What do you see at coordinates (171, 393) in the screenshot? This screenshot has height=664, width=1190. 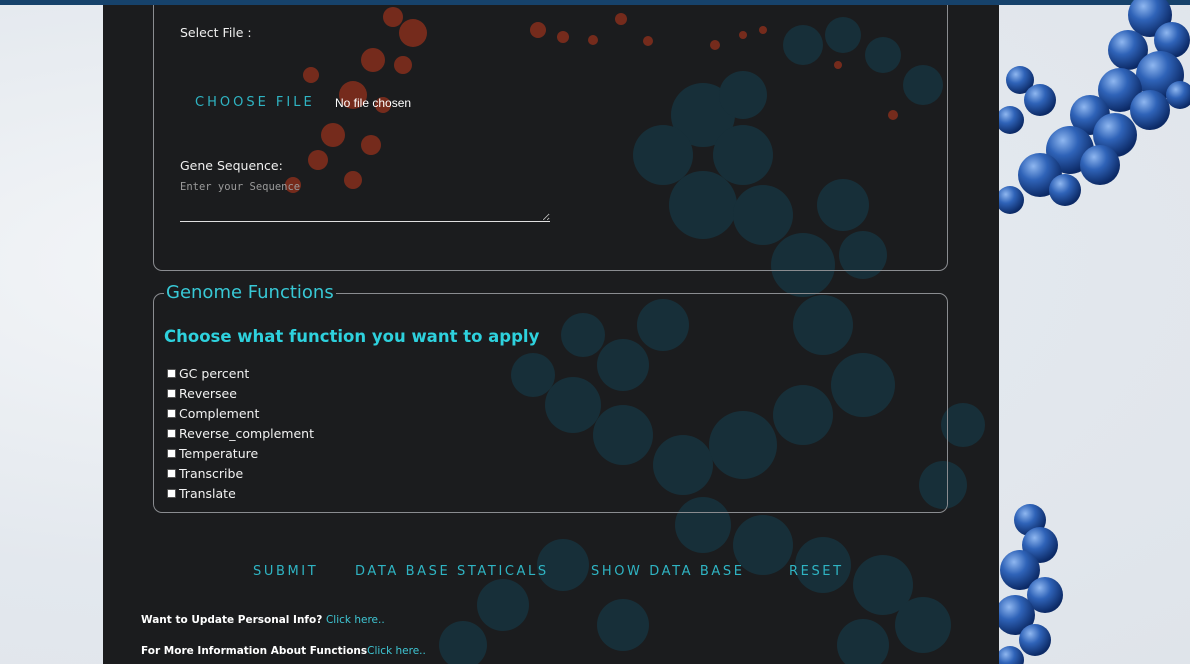 I see `checkbox-reverse` at bounding box center [171, 393].